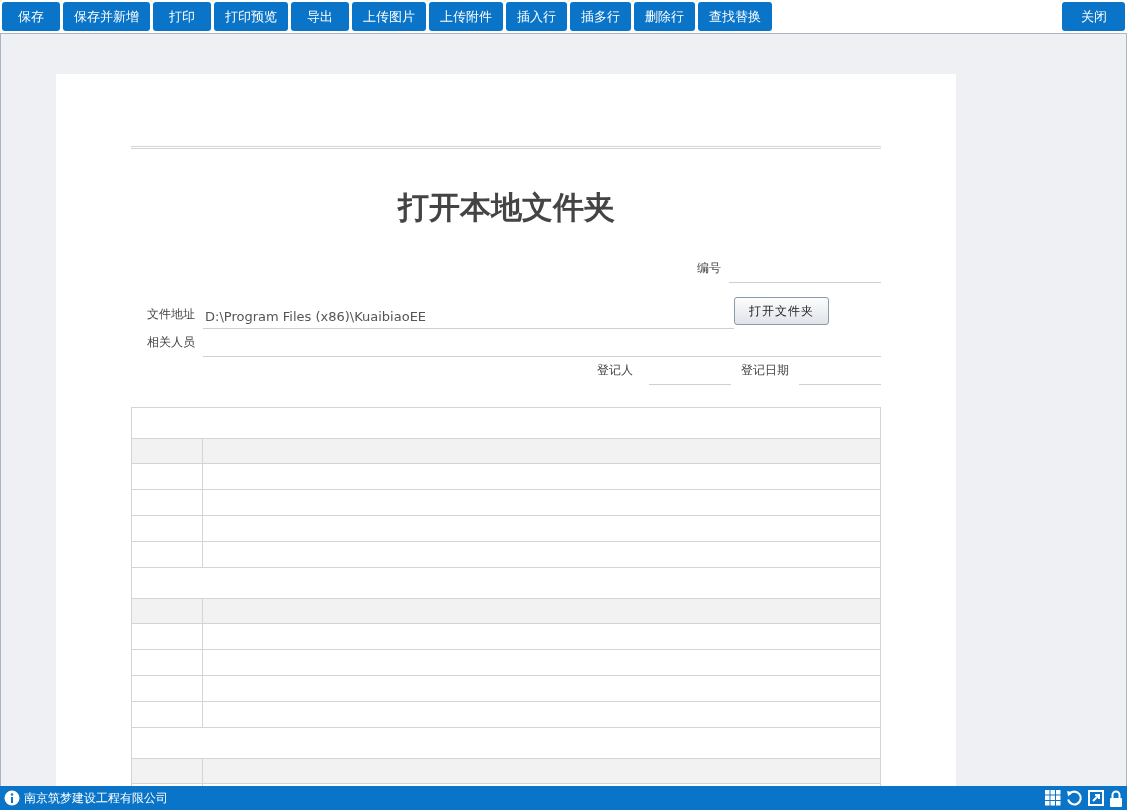  Describe the element at coordinates (735, 16) in the screenshot. I see `toolbar-button: 查找替换` at that location.